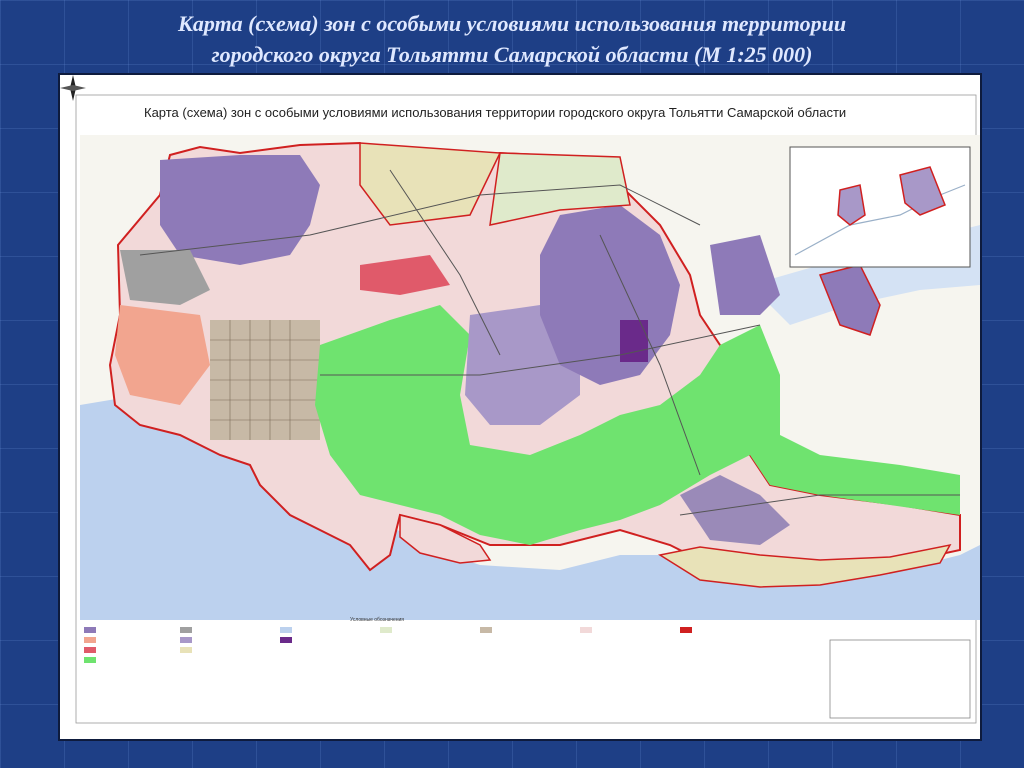  Describe the element at coordinates (880, 207) in the screenshot. I see `inset-map` at that location.